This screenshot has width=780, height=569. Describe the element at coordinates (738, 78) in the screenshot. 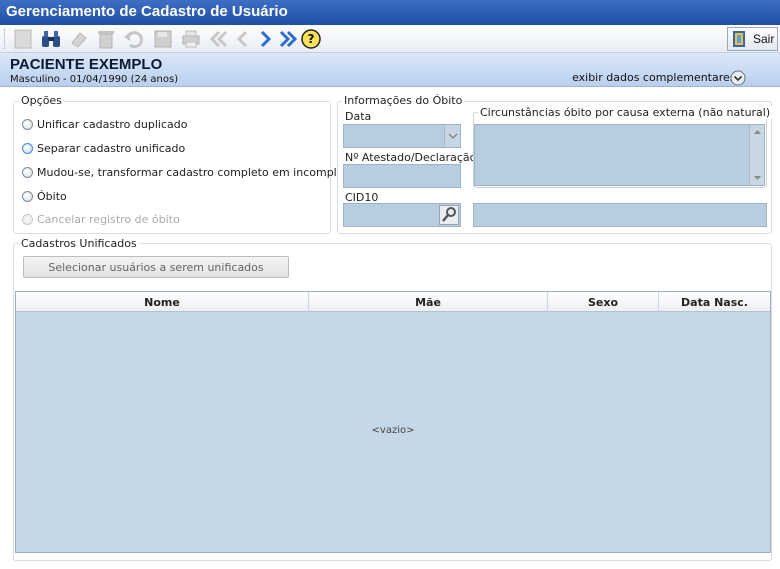

I see `chevron-down-icon` at that location.